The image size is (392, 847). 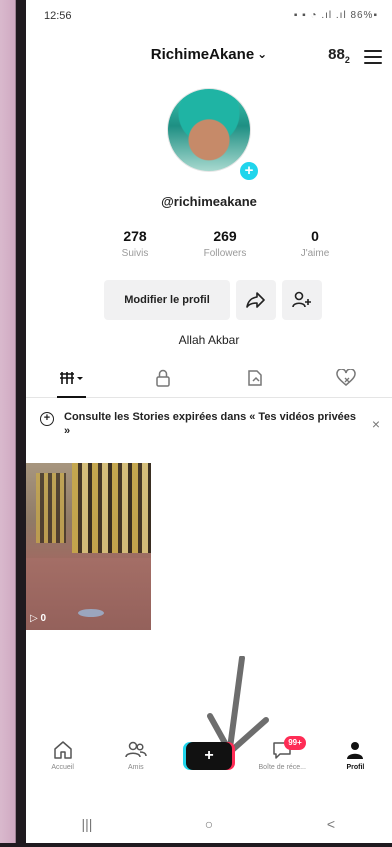 What do you see at coordinates (376, 424) in the screenshot?
I see `close-icon: ×` at bounding box center [376, 424].